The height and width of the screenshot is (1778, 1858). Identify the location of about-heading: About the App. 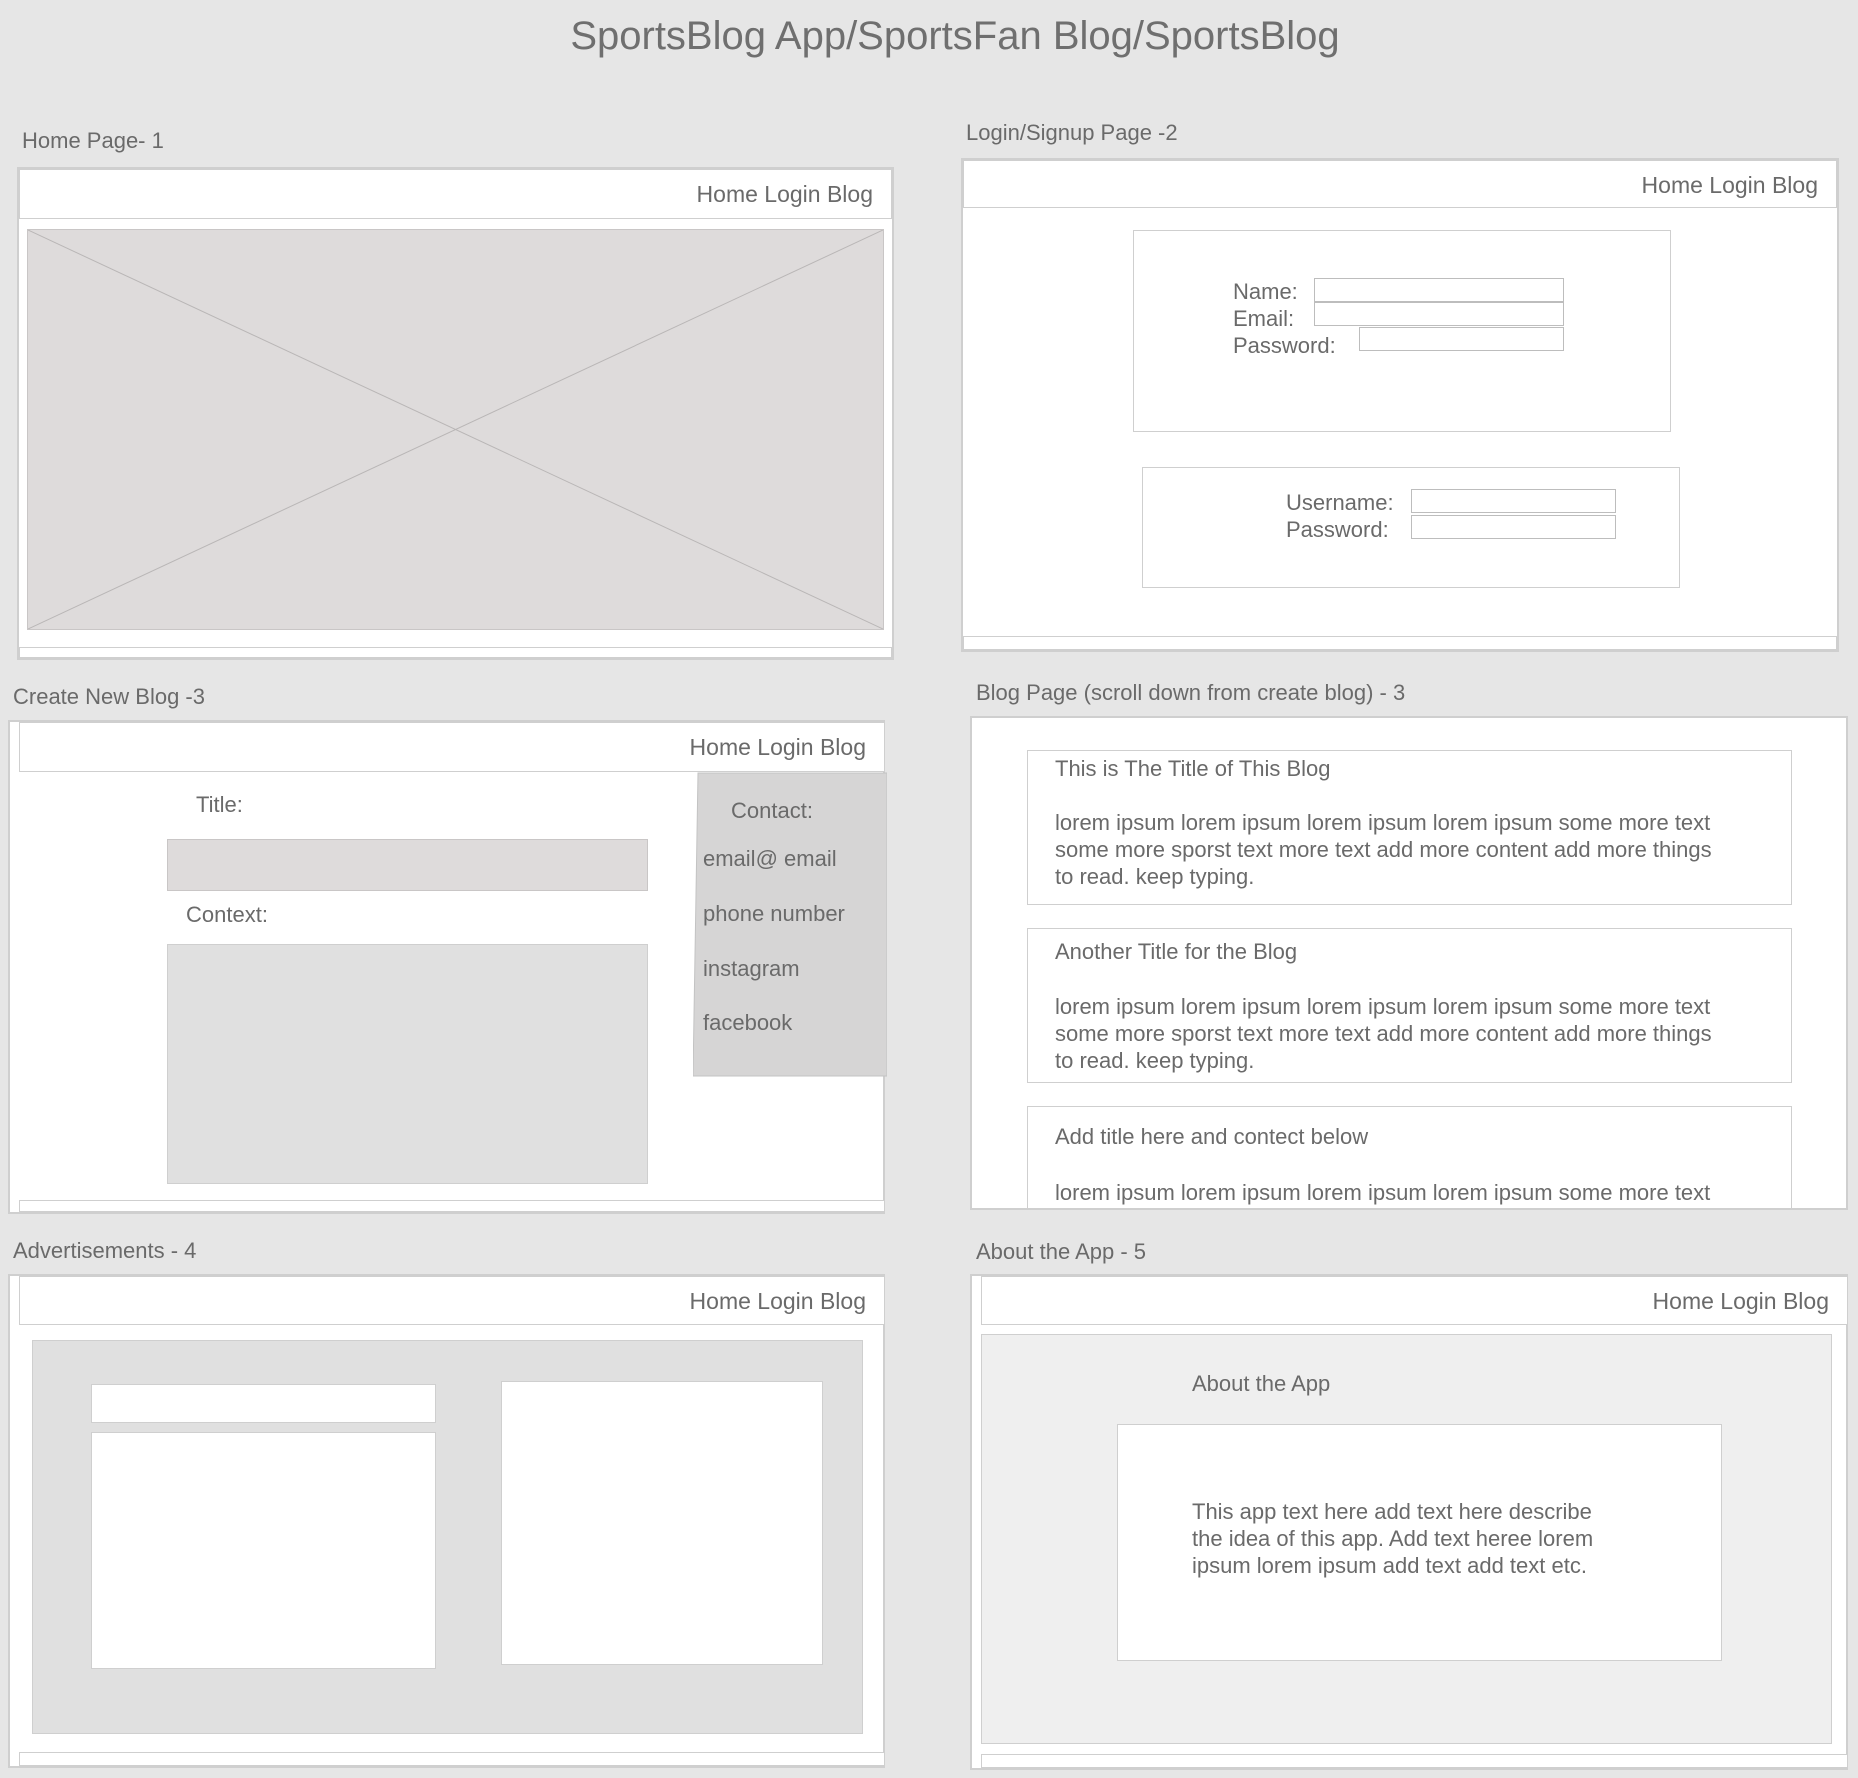
(1261, 1383).